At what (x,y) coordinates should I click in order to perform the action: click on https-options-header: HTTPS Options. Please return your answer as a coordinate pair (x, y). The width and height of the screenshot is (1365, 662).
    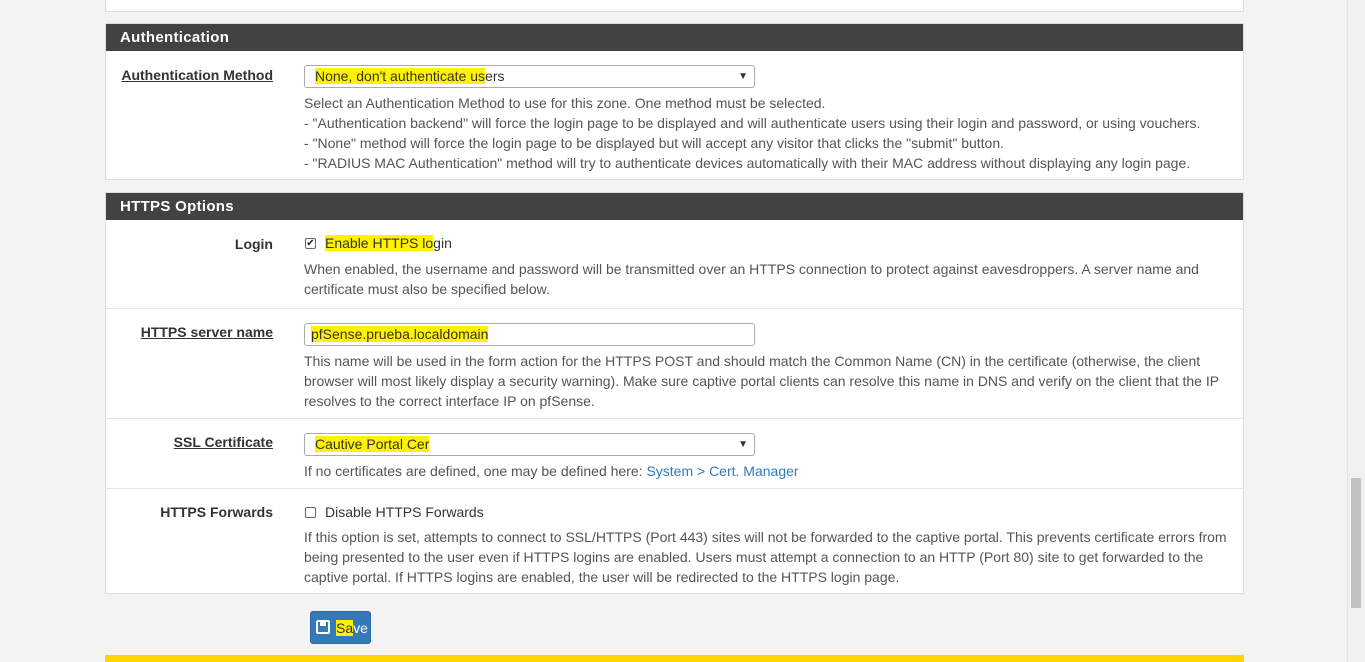
    Looking at the image, I should click on (674, 206).